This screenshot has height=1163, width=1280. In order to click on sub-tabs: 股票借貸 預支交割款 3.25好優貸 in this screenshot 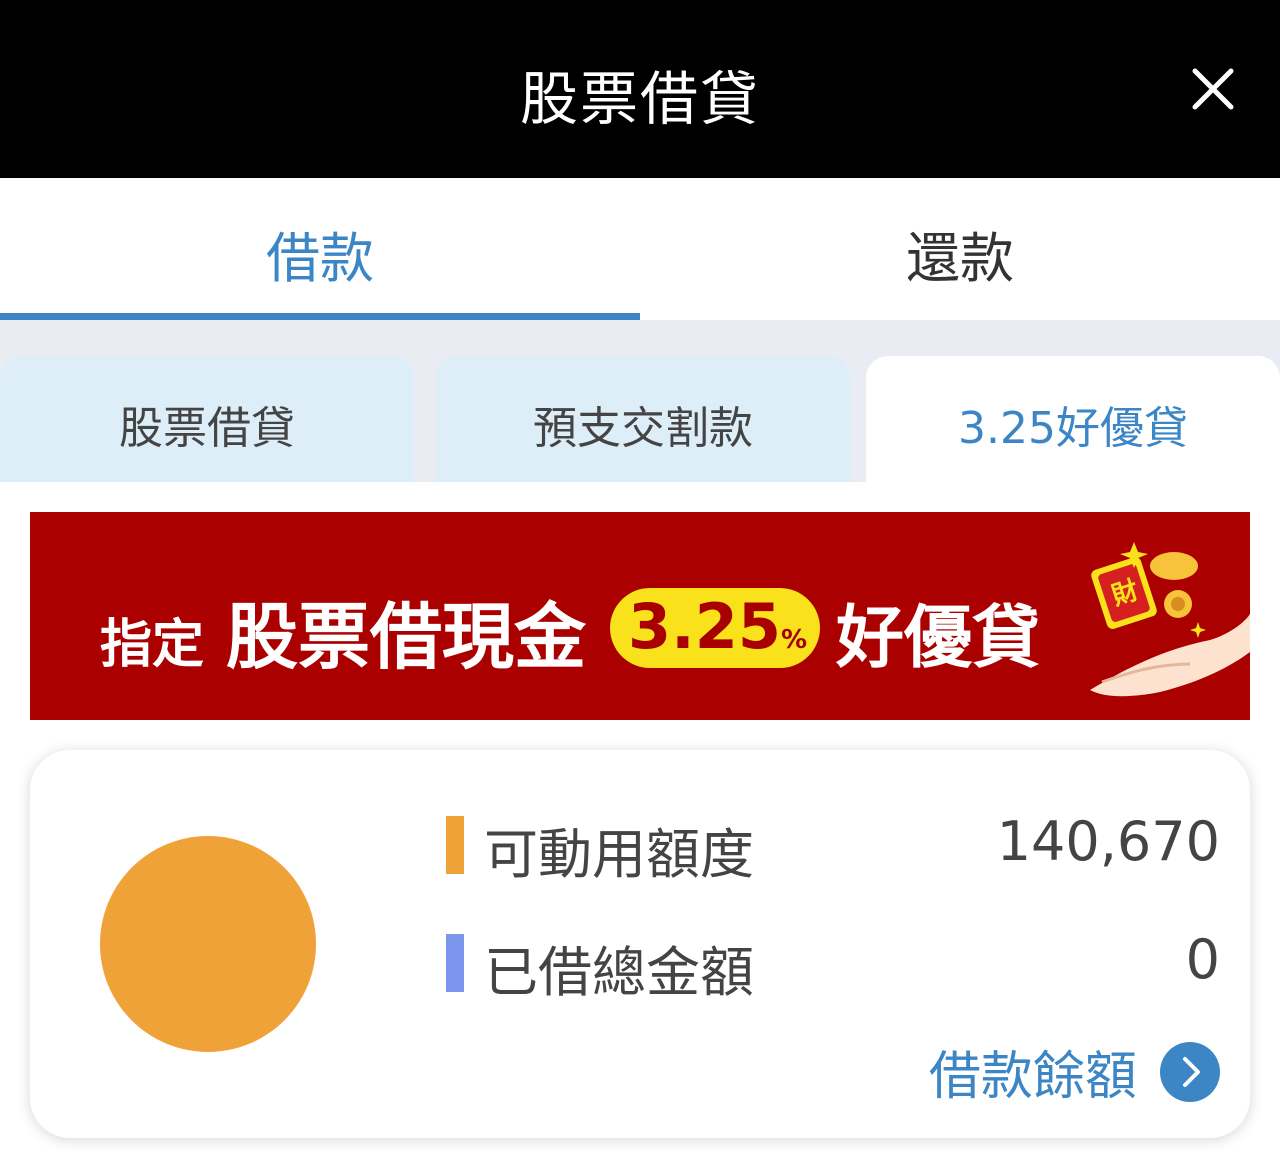, I will do `click(640, 419)`.